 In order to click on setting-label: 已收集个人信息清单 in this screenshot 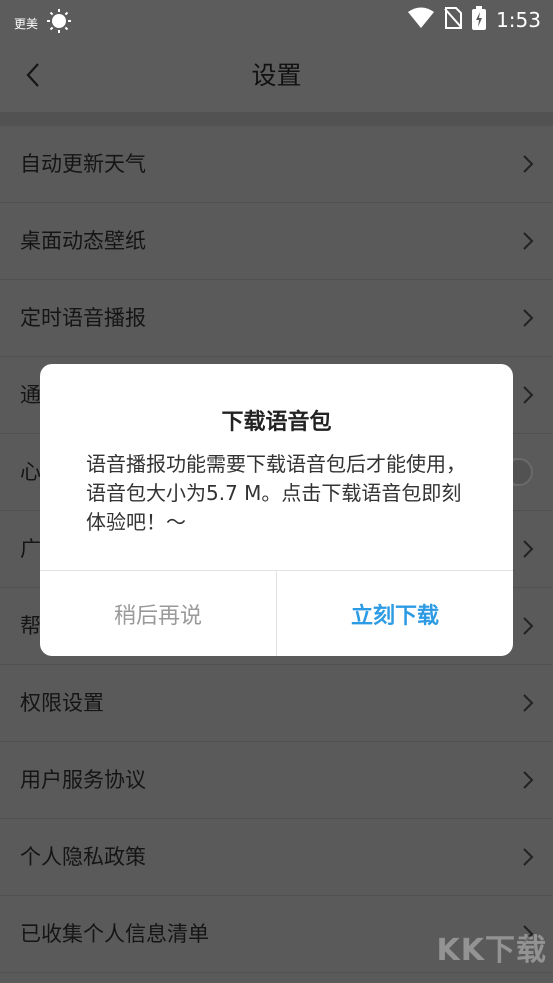, I will do `click(114, 934)`.